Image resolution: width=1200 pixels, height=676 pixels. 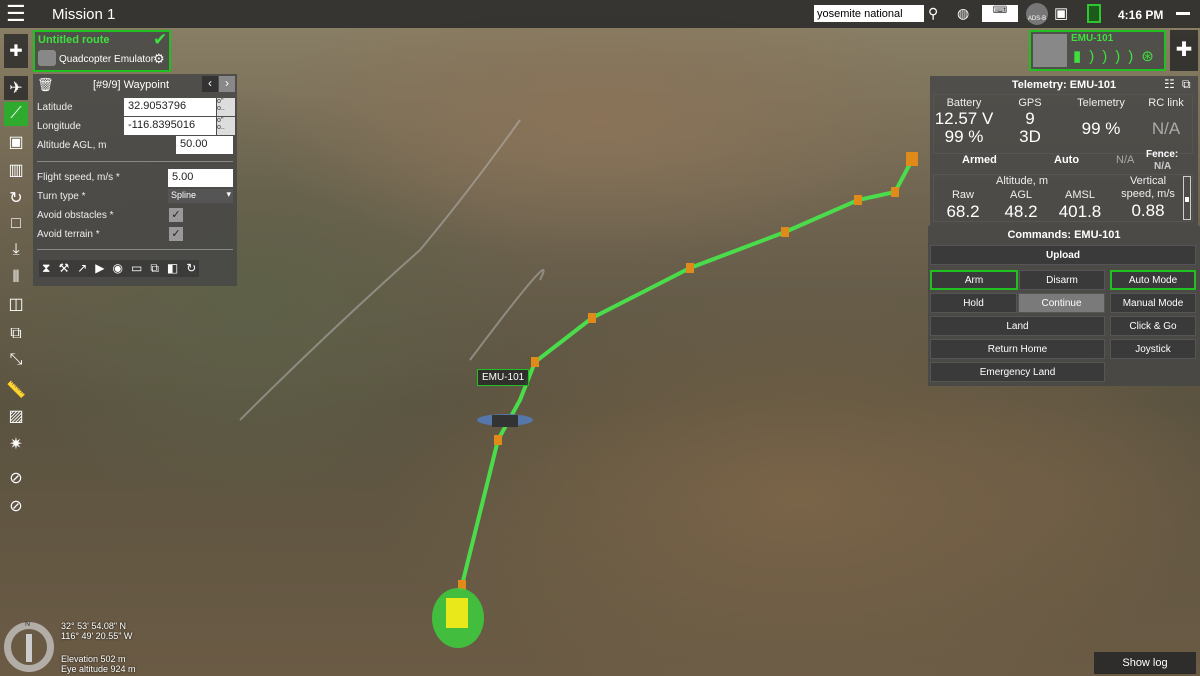 What do you see at coordinates (200, 196) in the screenshot?
I see `turn-type-select: Spline ▾` at bounding box center [200, 196].